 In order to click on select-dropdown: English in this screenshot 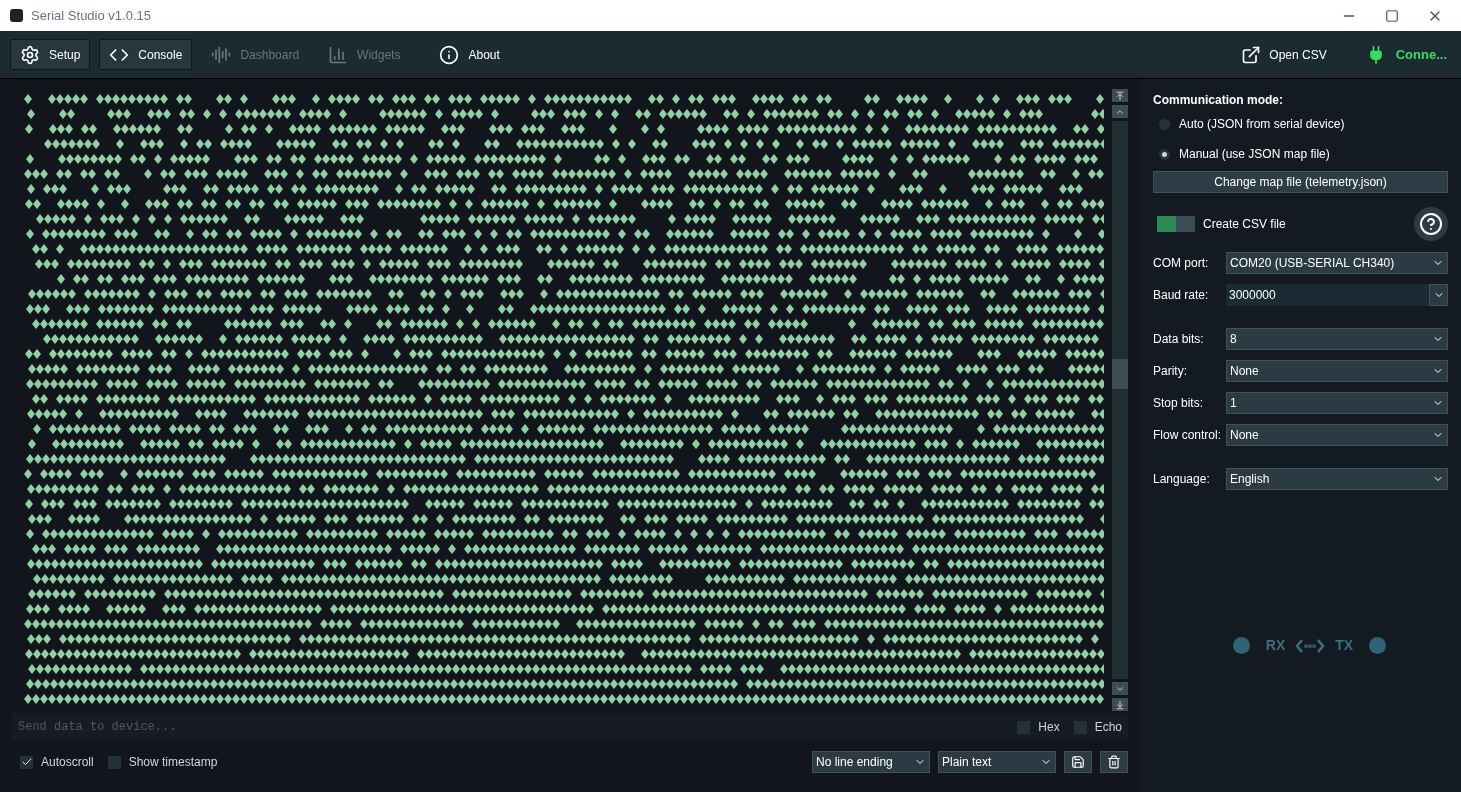, I will do `click(1337, 479)`.